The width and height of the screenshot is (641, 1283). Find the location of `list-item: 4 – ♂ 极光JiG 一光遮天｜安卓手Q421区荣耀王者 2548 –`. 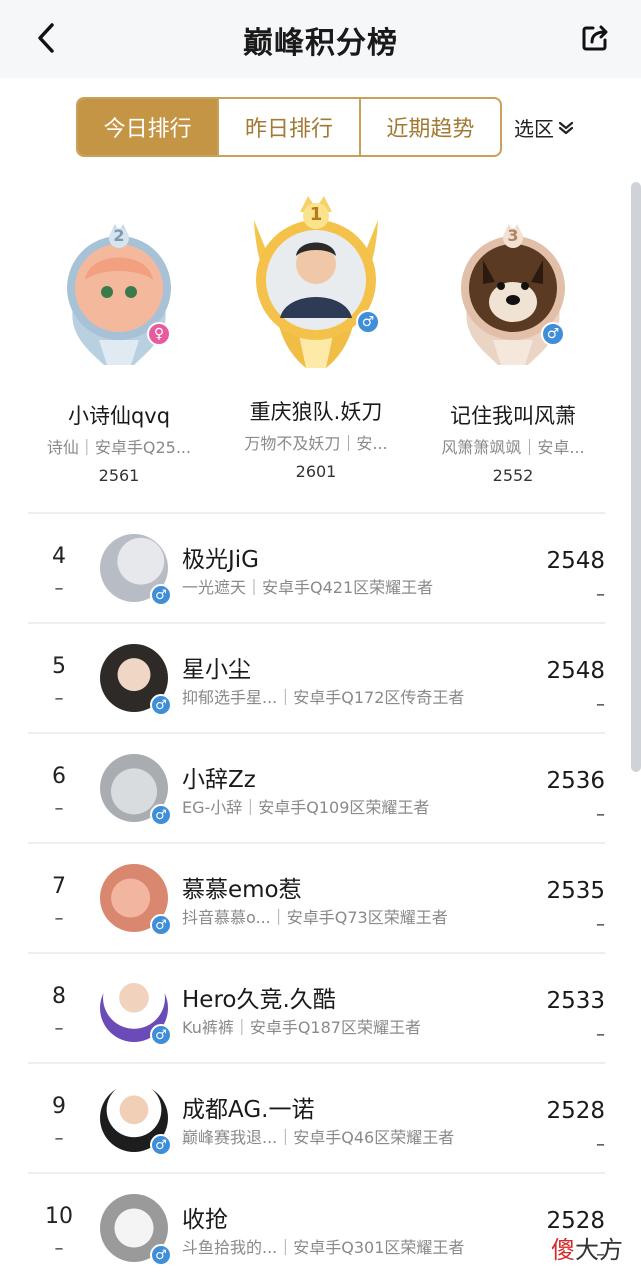

list-item: 4 – ♂ 极光JiG 一光遮天｜安卓手Q421区荣耀王者 2548 – is located at coordinates (316, 567).